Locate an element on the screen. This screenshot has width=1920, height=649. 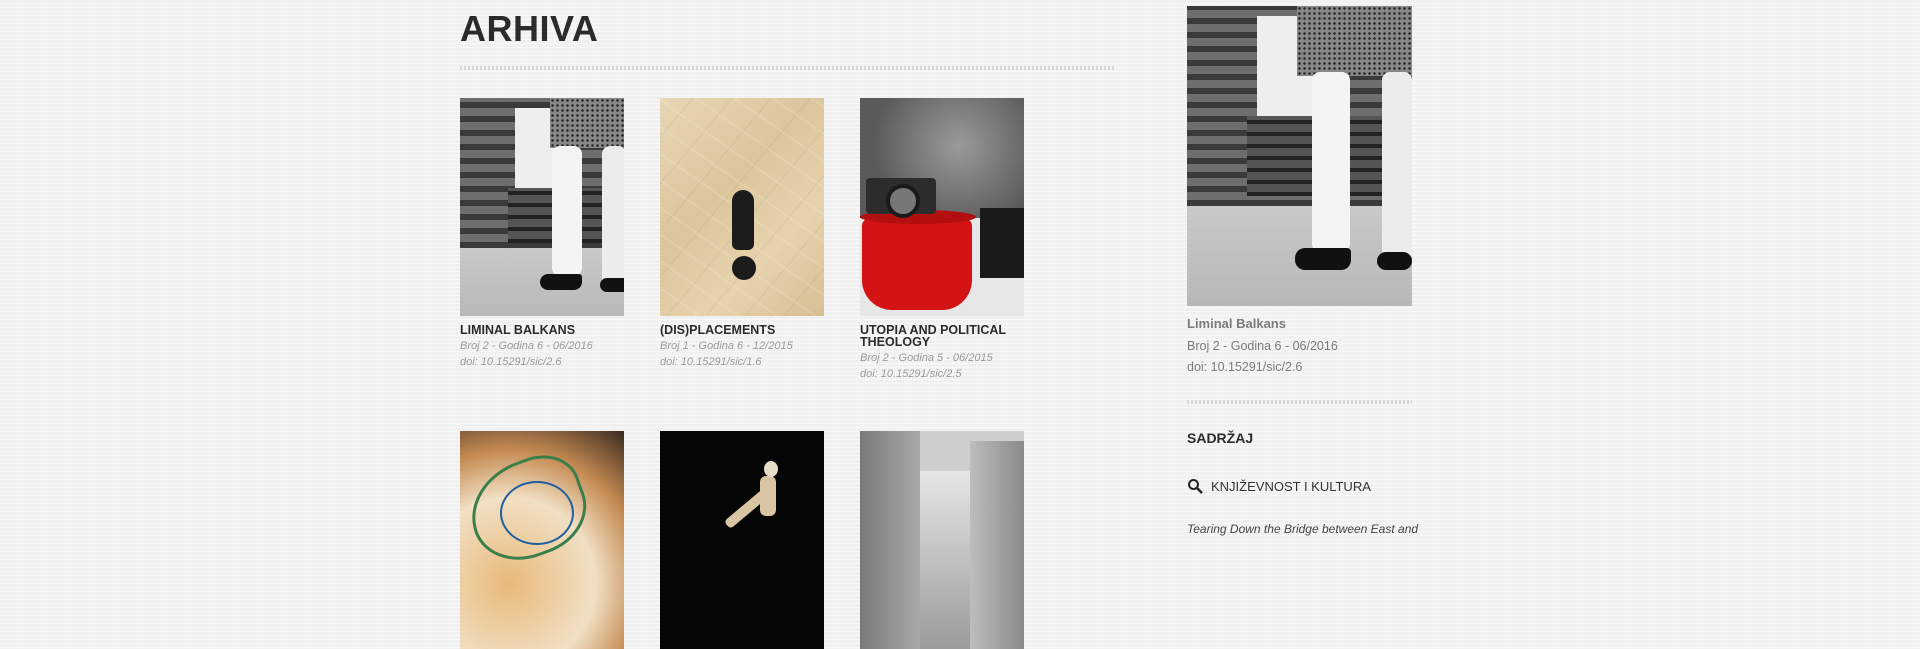
category-link: KNJIŽEVNOST I KULTURA is located at coordinates (1279, 486).